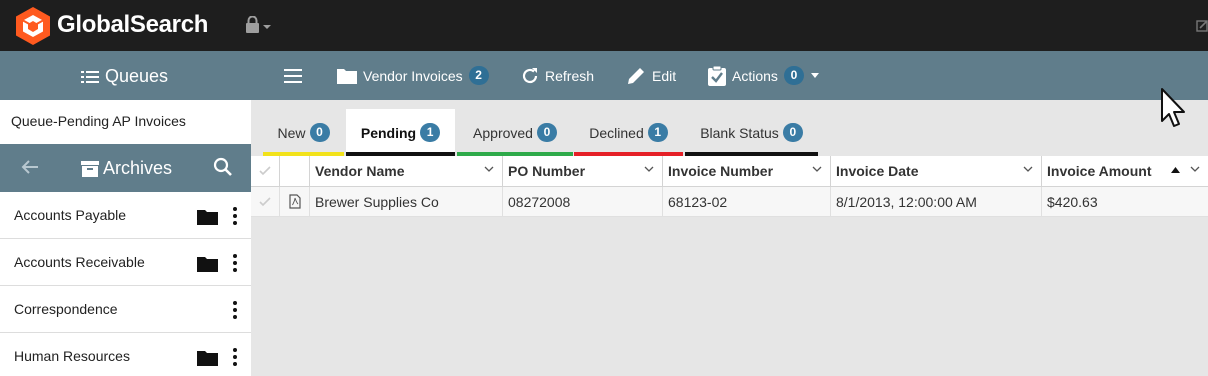  I want to click on tab-label: Approved, so click(503, 132).